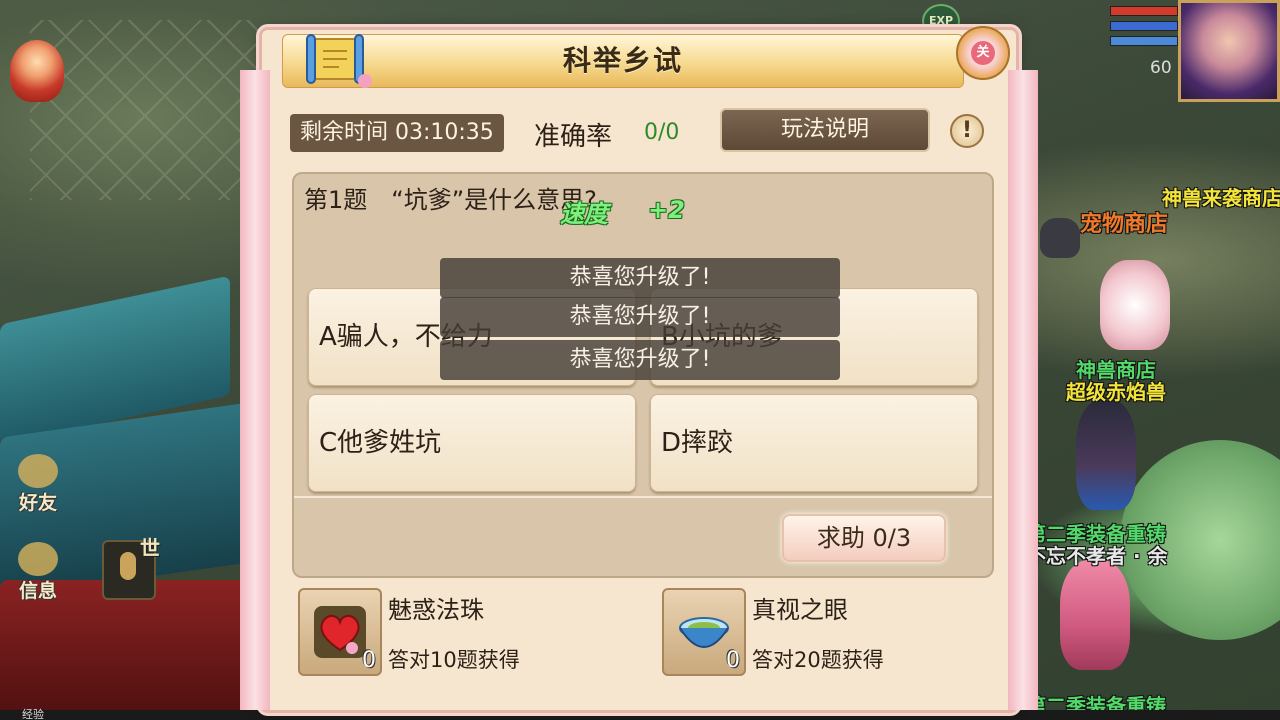  I want to click on fox-pet-npc, so click(1135, 305).